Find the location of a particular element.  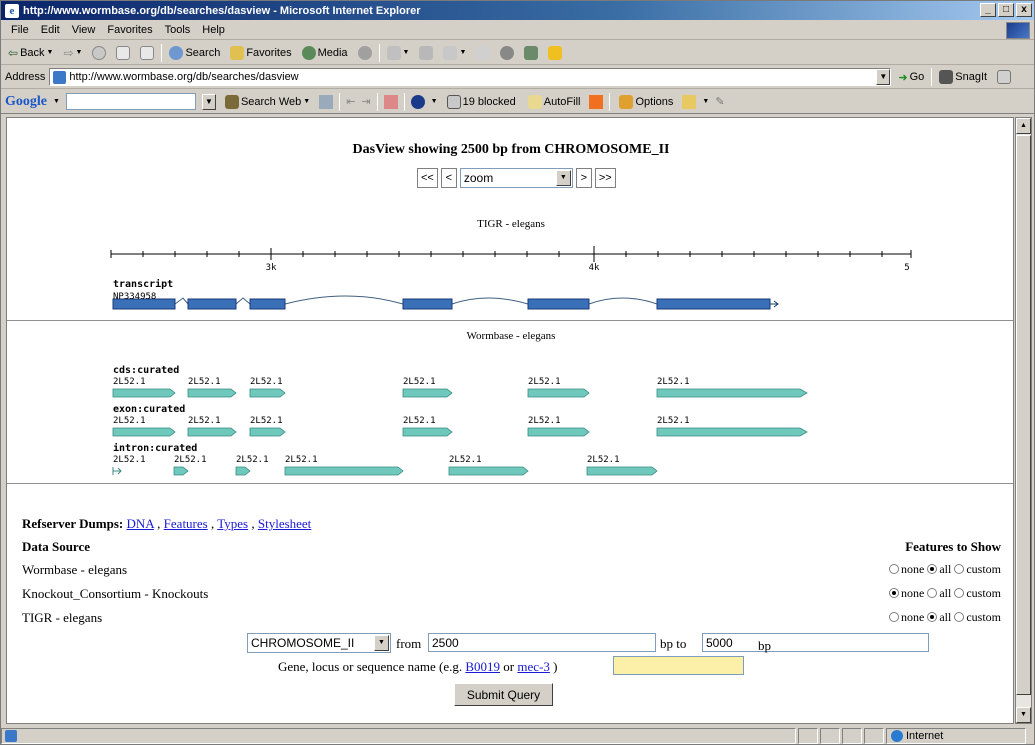

menu-tools: Tools is located at coordinates (178, 30).